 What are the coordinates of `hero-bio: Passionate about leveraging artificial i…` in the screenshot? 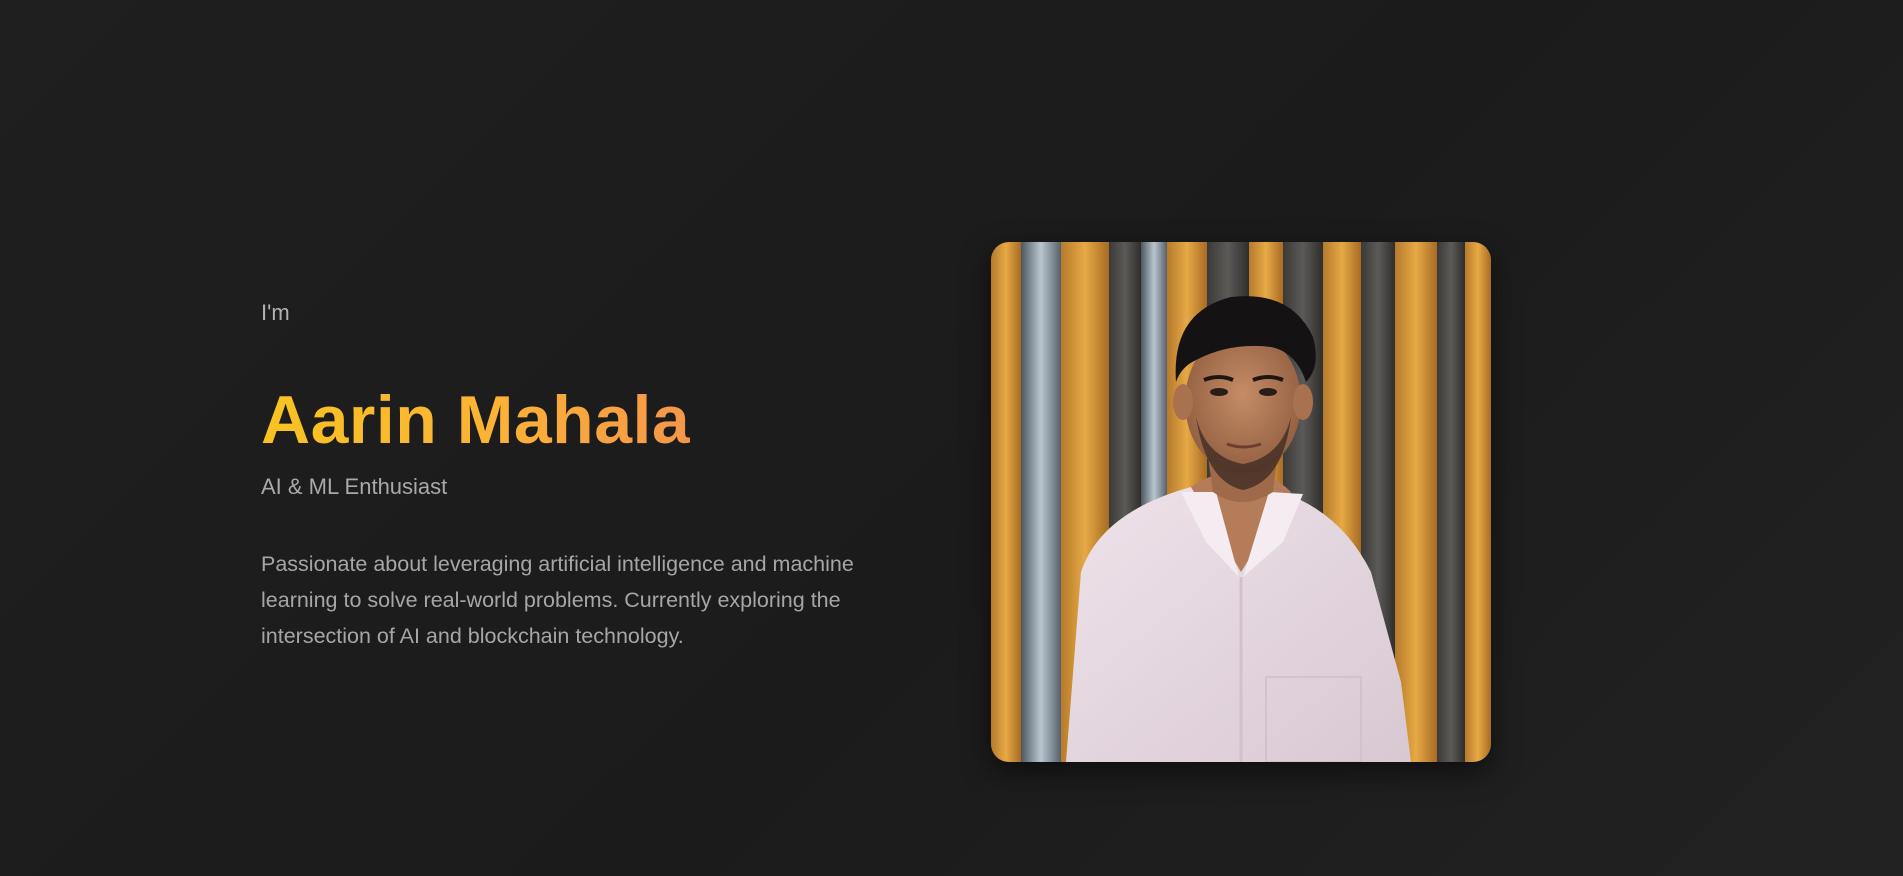 It's located at (557, 600).